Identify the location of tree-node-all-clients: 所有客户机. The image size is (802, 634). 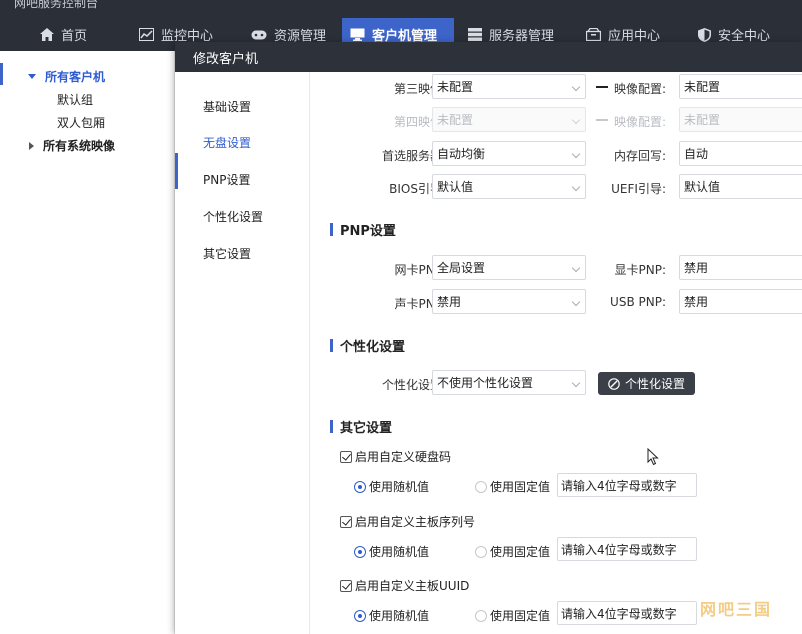
(66, 76).